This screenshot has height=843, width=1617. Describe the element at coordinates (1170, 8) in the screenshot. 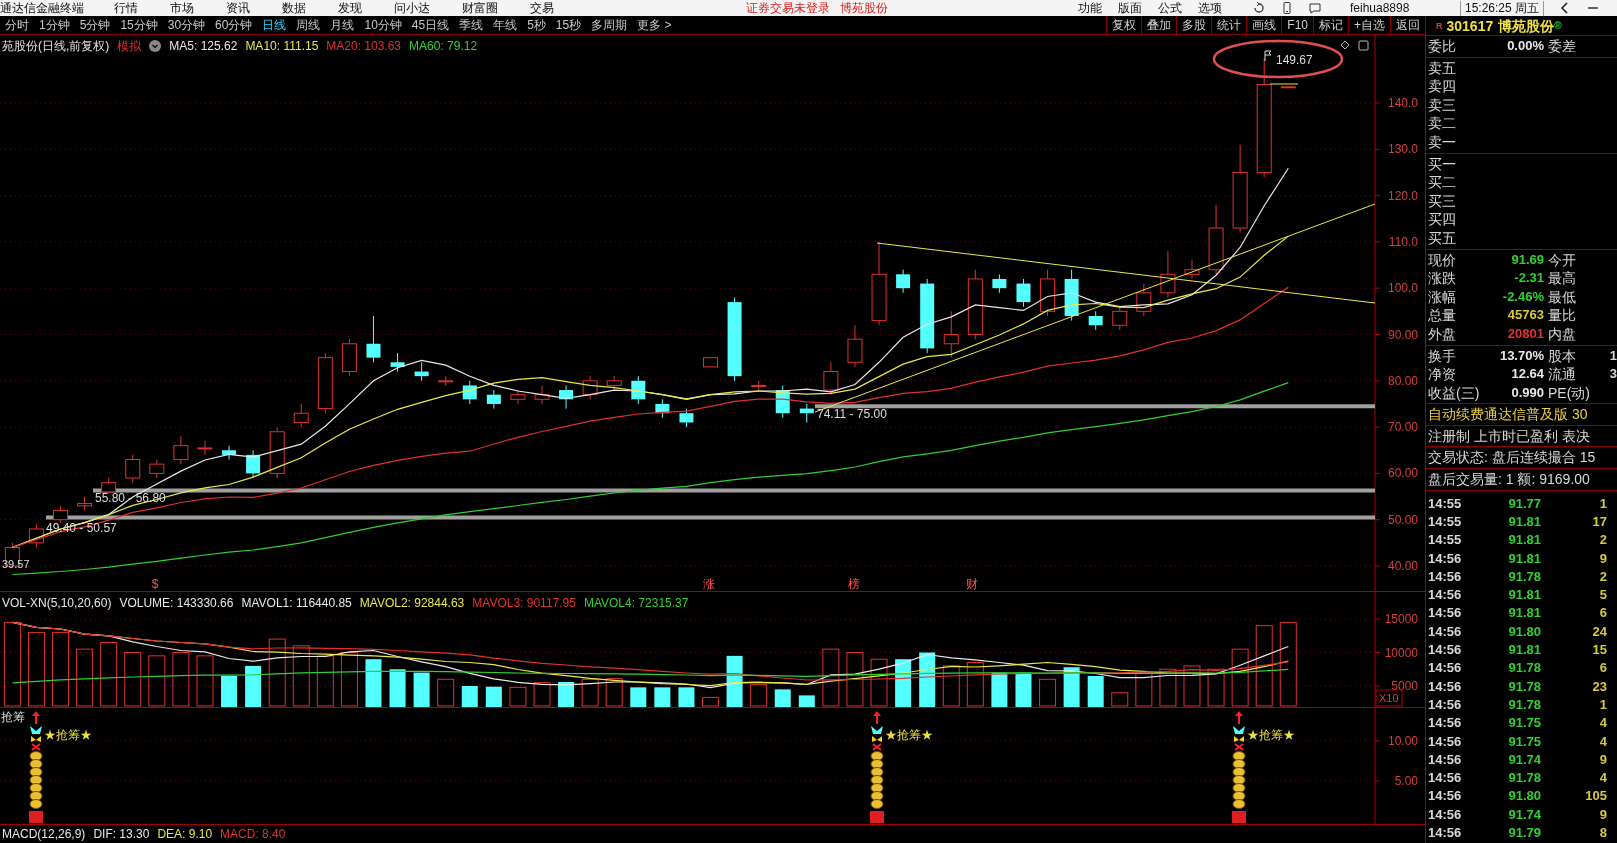

I see `menu-item: 公式` at that location.